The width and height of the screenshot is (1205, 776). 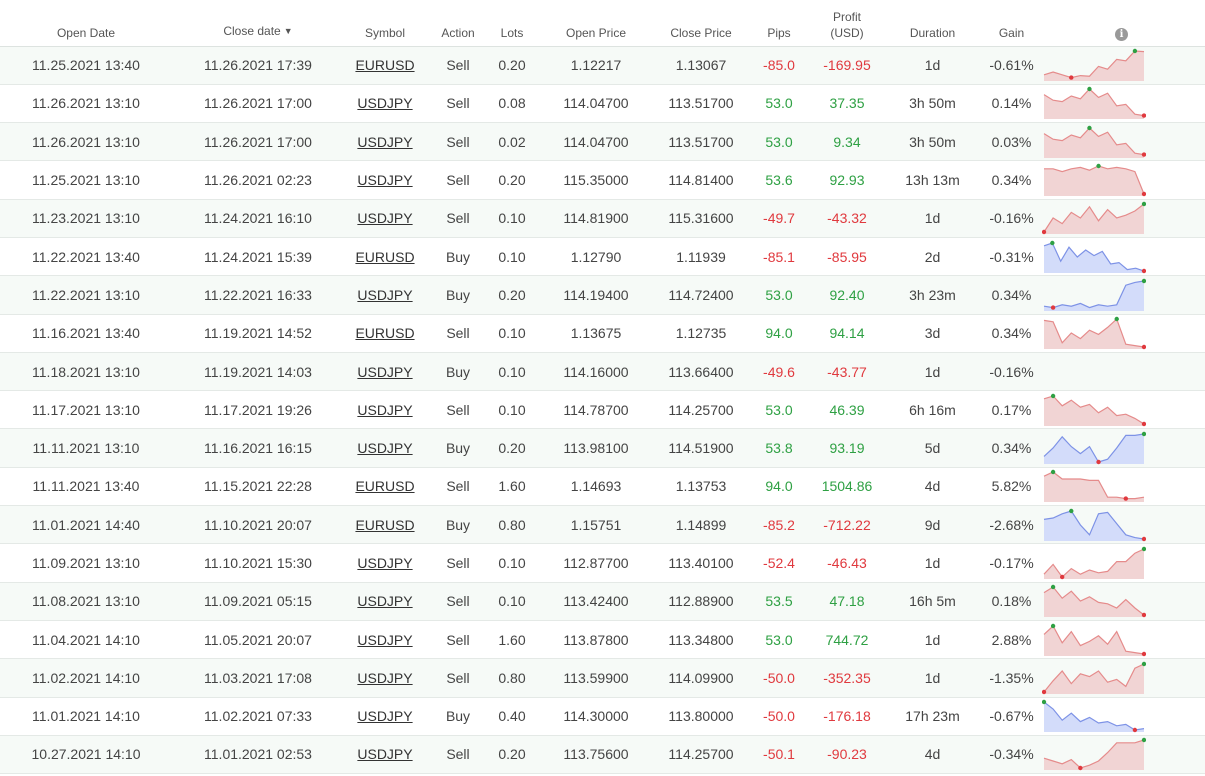 What do you see at coordinates (932, 754) in the screenshot?
I see `duration-cell: 4d` at bounding box center [932, 754].